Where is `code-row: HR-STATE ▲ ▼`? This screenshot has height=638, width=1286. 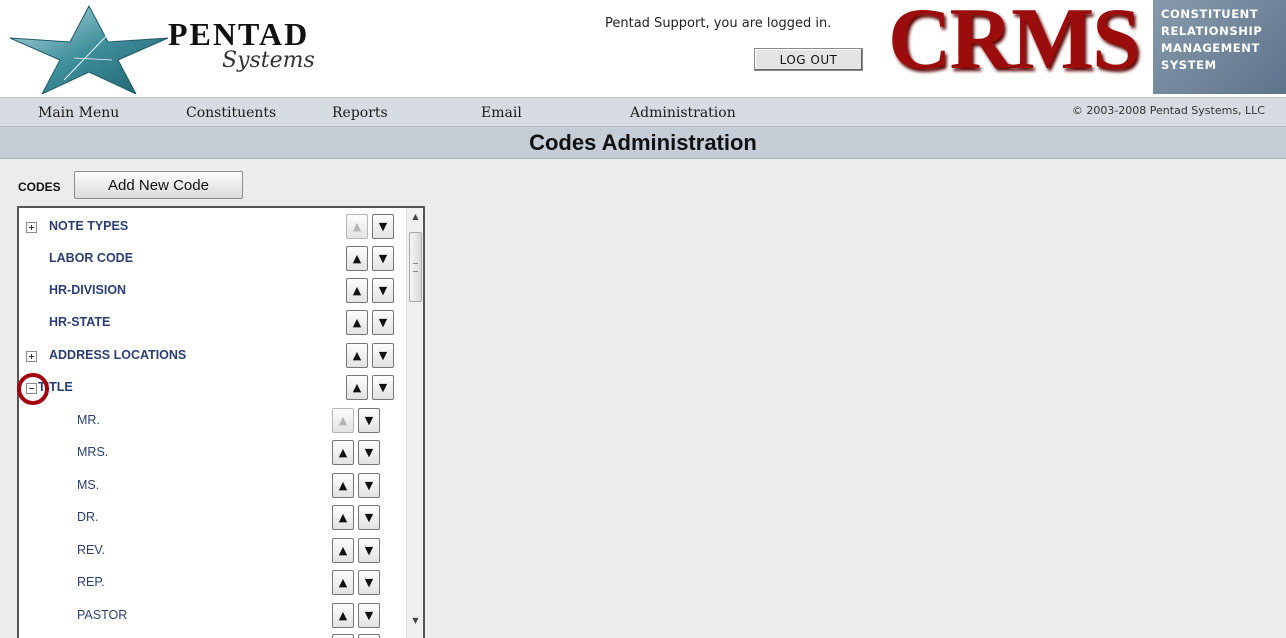 code-row: HR-STATE ▲ ▼ is located at coordinates (213, 322).